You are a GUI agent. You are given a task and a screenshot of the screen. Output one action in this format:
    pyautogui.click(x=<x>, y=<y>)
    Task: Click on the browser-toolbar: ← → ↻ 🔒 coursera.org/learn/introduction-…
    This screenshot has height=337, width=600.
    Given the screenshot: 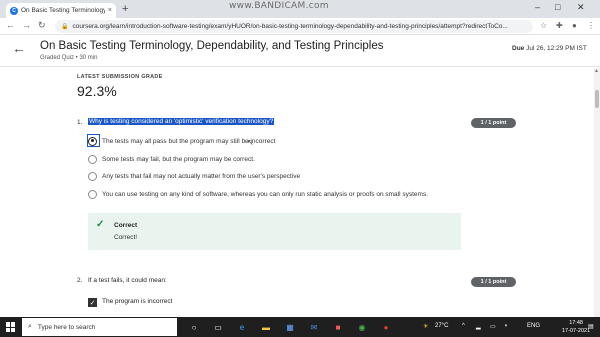 What is the action you would take?
    pyautogui.click(x=300, y=26)
    